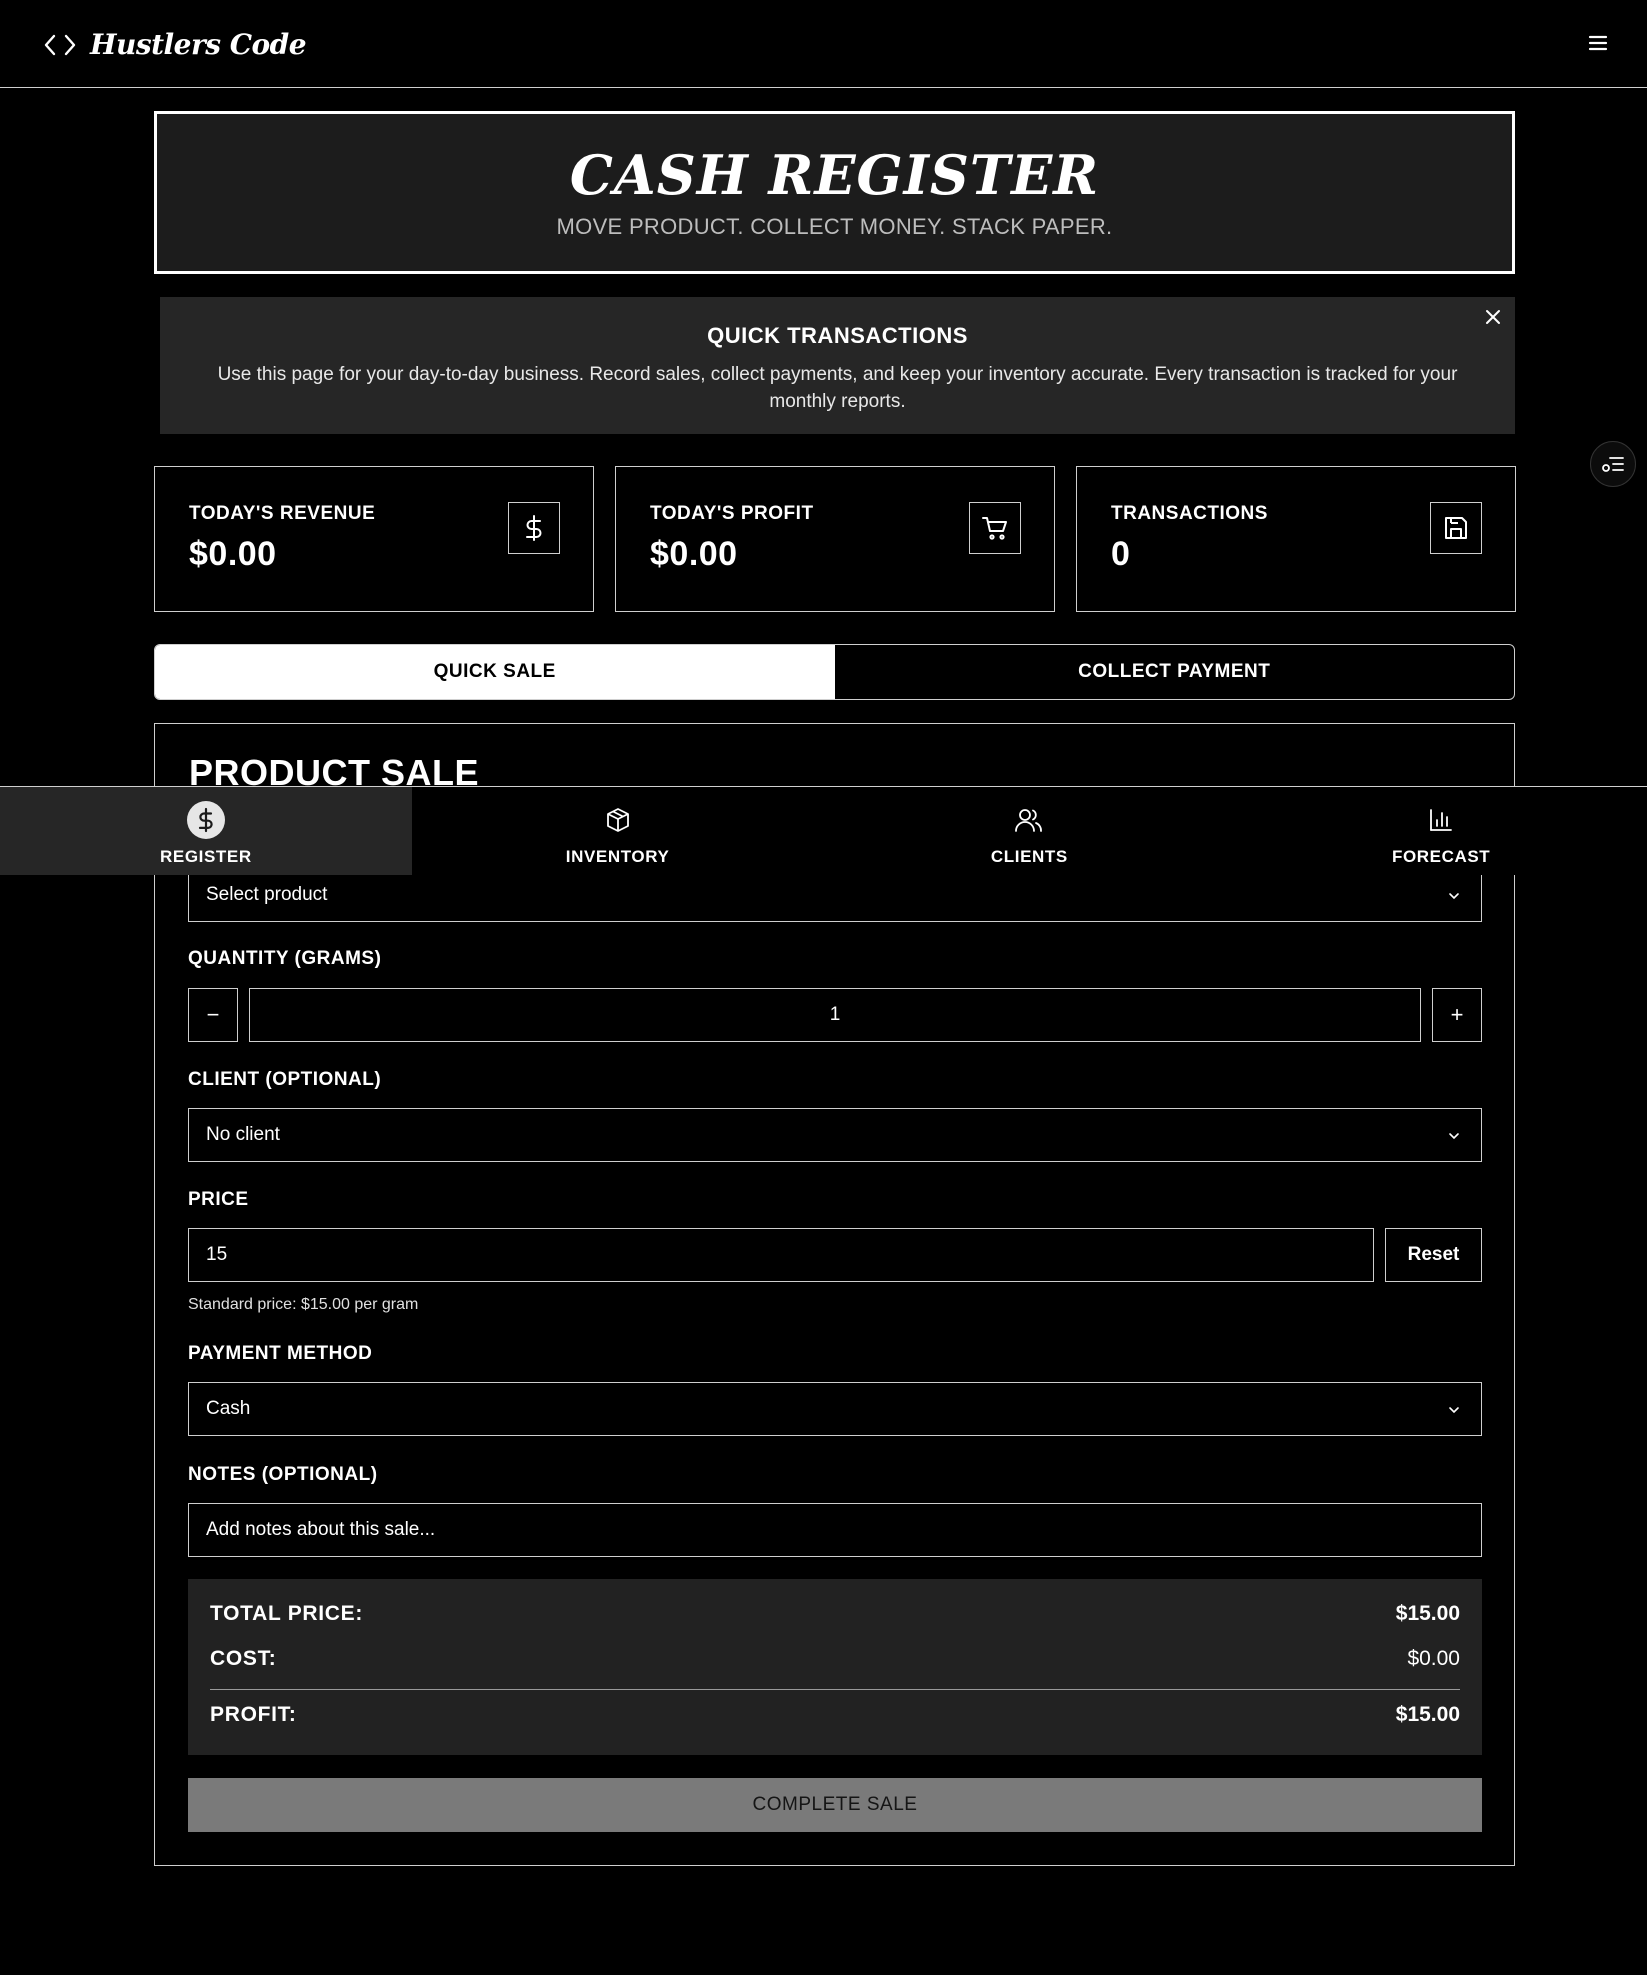  Describe the element at coordinates (1457, 1015) in the screenshot. I see `quantity-increase-button: +` at that location.